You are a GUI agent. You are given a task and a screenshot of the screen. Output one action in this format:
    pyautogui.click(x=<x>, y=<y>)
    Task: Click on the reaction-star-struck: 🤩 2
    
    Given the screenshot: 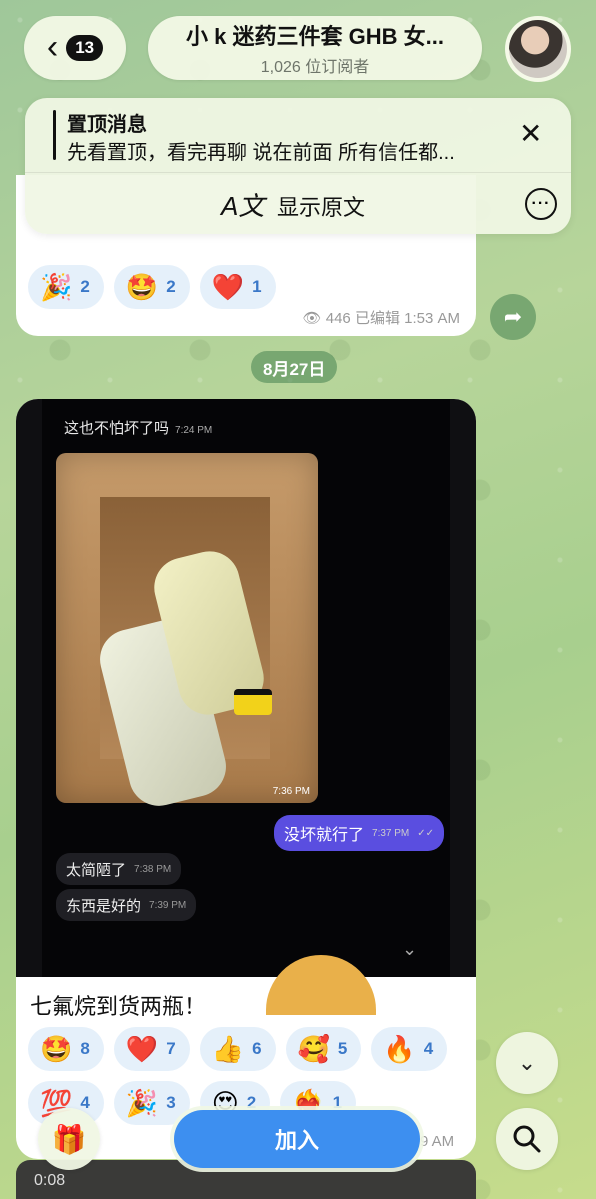 What is the action you would take?
    pyautogui.click(x=151, y=287)
    